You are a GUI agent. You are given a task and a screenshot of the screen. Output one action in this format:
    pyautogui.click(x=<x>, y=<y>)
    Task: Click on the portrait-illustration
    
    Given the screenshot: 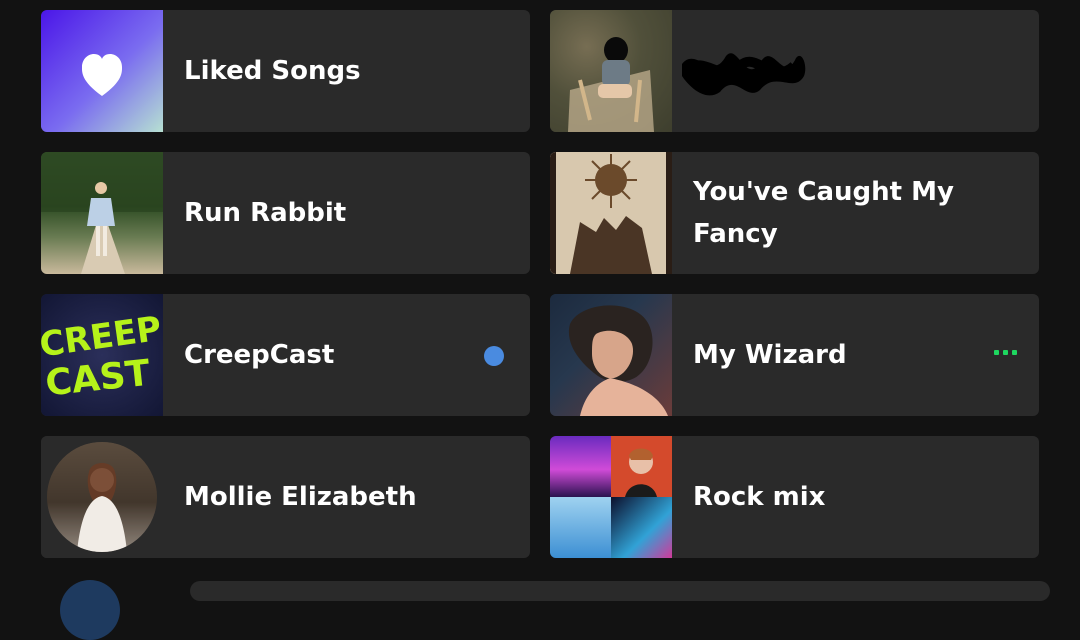 What is the action you would take?
    pyautogui.click(x=618, y=360)
    